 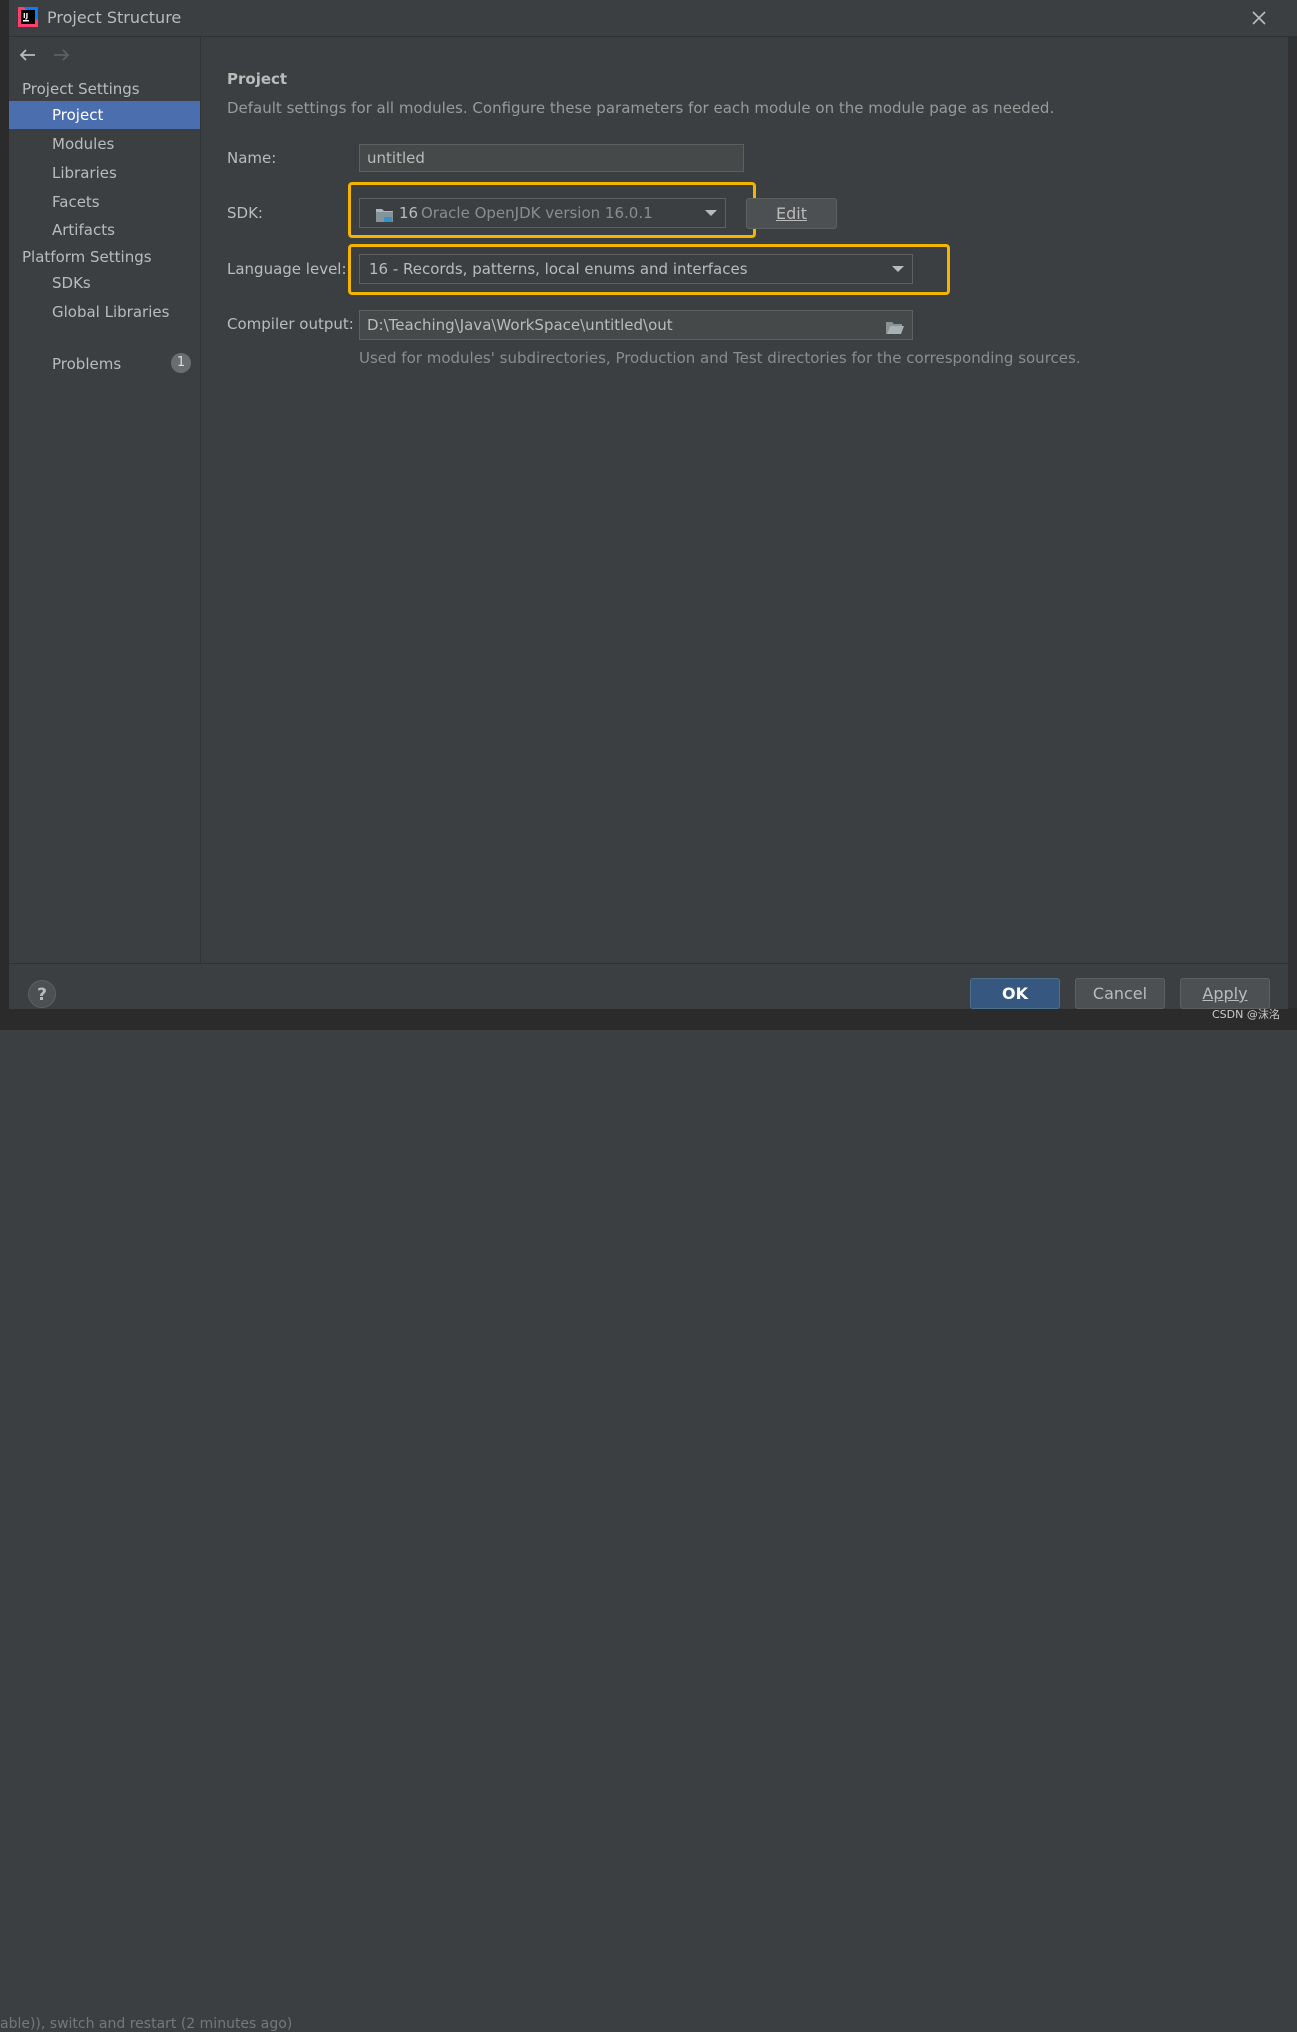 I want to click on compiler-output-input: D:\Teaching\Java\WorkSpace\untitled\out, so click(x=636, y=325).